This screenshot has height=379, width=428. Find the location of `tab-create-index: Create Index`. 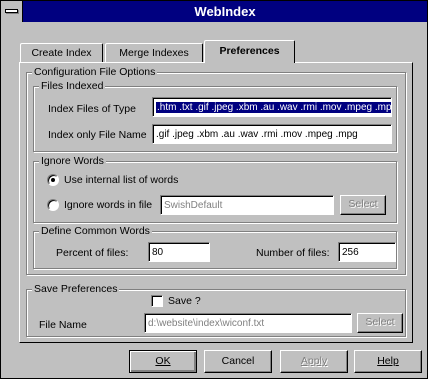

tab-create-index: Create Index is located at coordinates (61, 53).